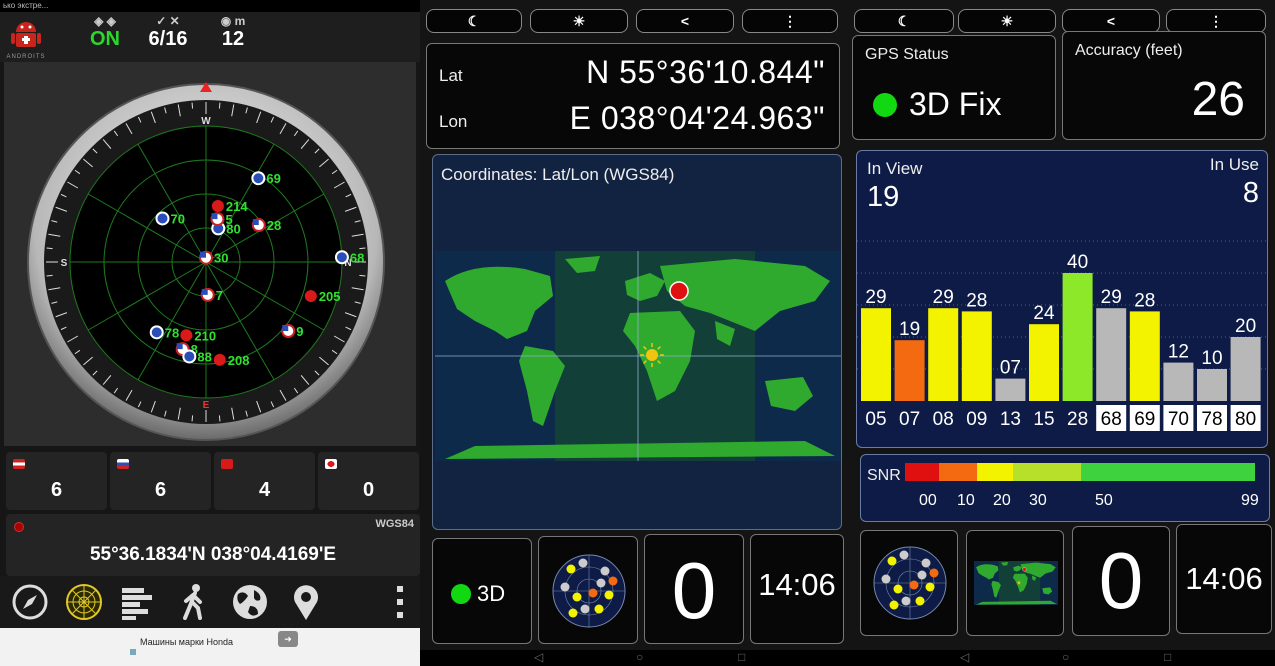  Describe the element at coordinates (1044, 313) in the screenshot. I see `bar-value-label: 24` at that location.